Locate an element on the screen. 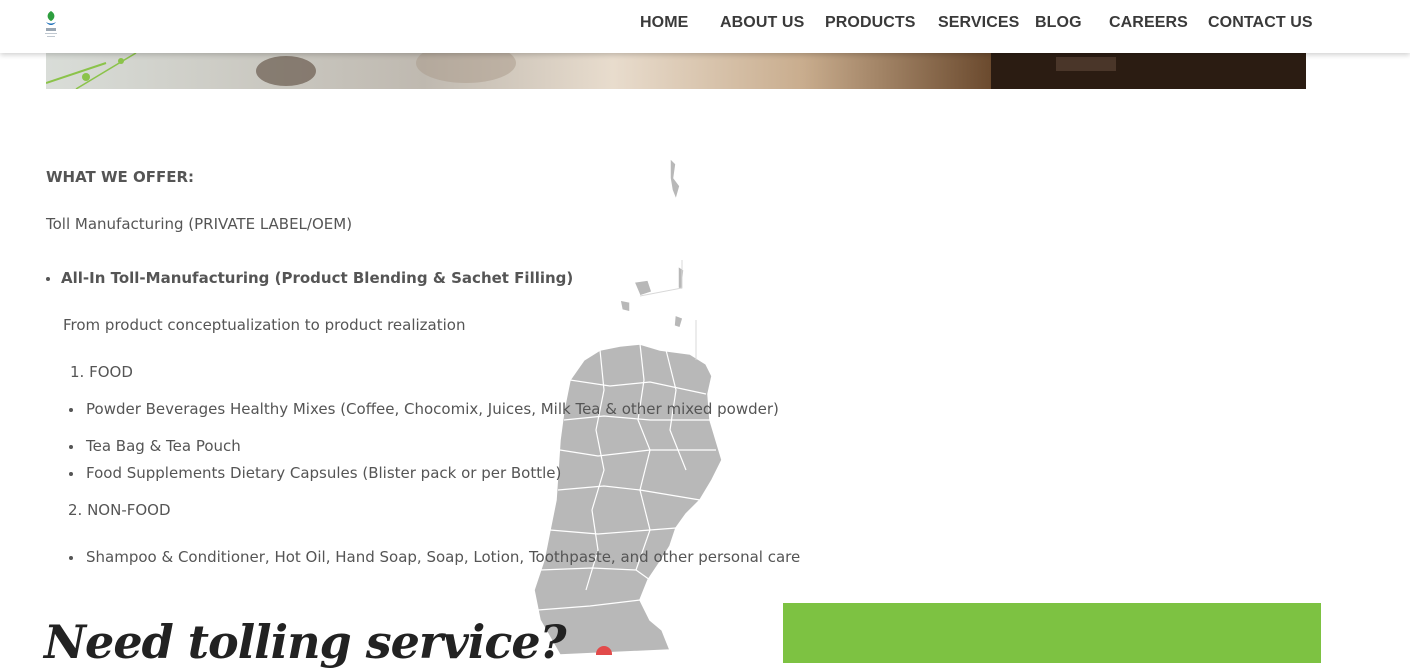  nav-services: SERVICES is located at coordinates (978, 23).